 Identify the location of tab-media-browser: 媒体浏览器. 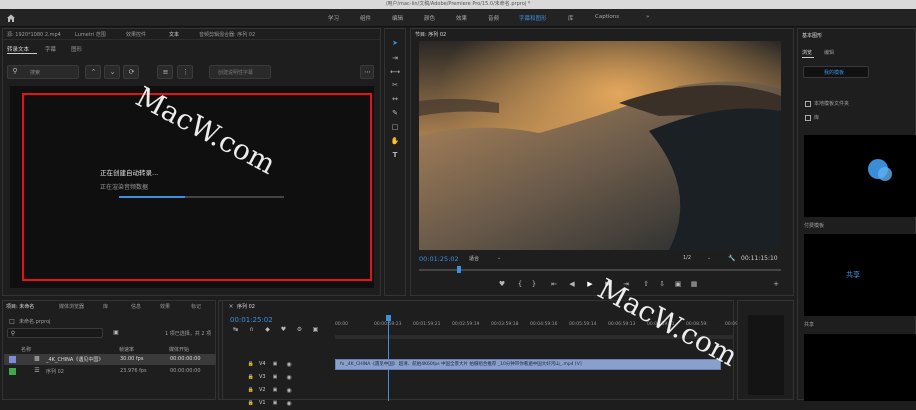
(71, 306).